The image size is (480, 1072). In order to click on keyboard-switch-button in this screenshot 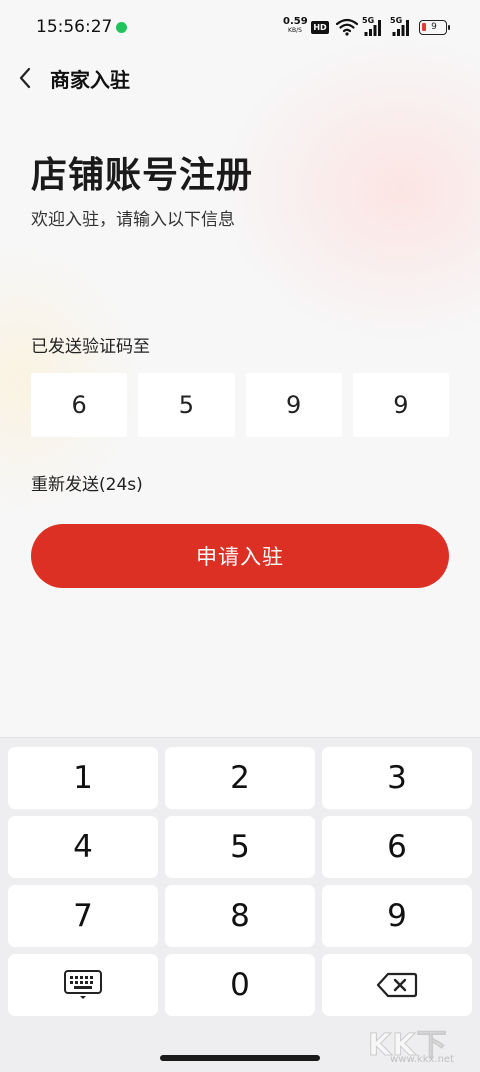, I will do `click(83, 985)`.